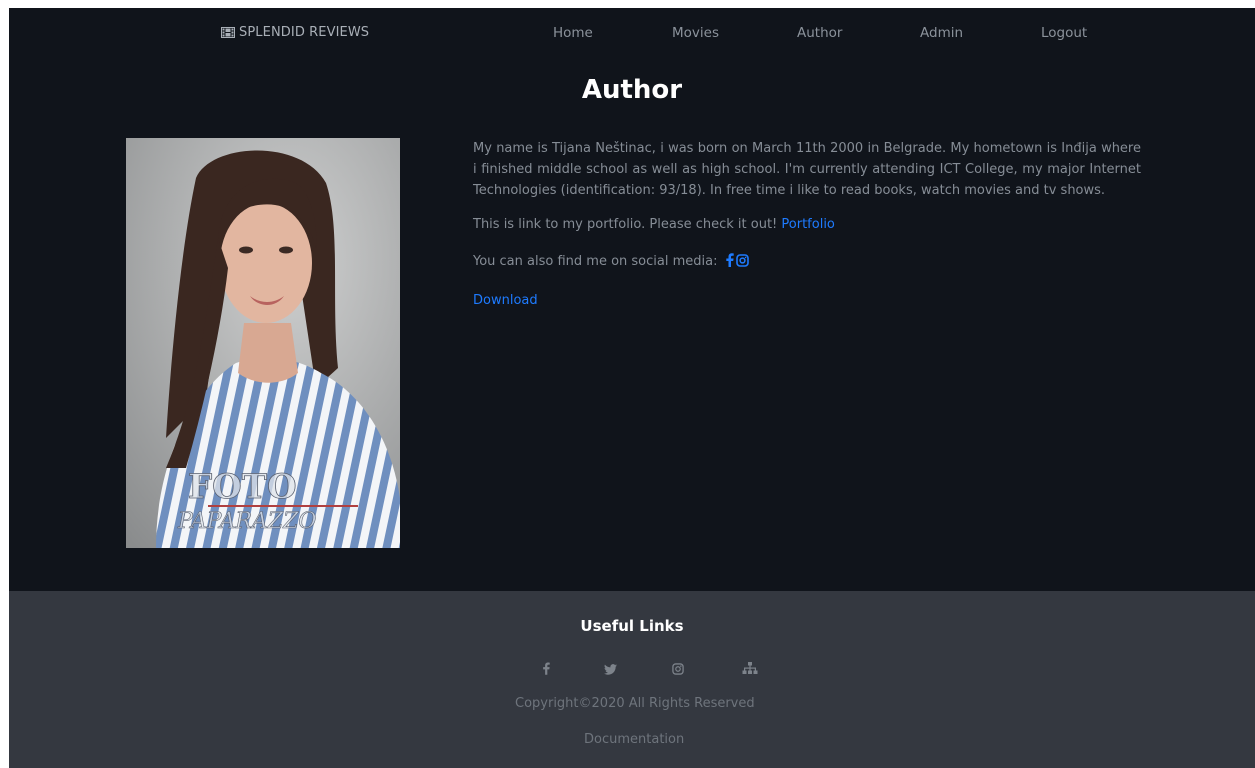 The image size is (1255, 768). I want to click on download-paragraph: Download, so click(807, 300).